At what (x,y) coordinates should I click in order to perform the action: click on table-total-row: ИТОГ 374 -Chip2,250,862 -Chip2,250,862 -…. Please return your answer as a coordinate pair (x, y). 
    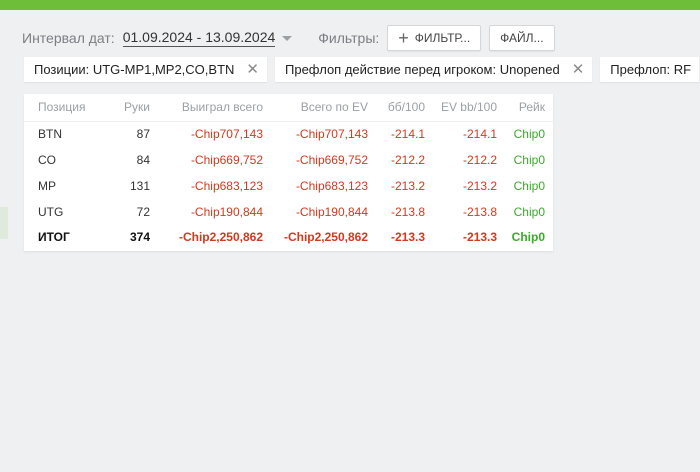
    Looking at the image, I should click on (288, 237).